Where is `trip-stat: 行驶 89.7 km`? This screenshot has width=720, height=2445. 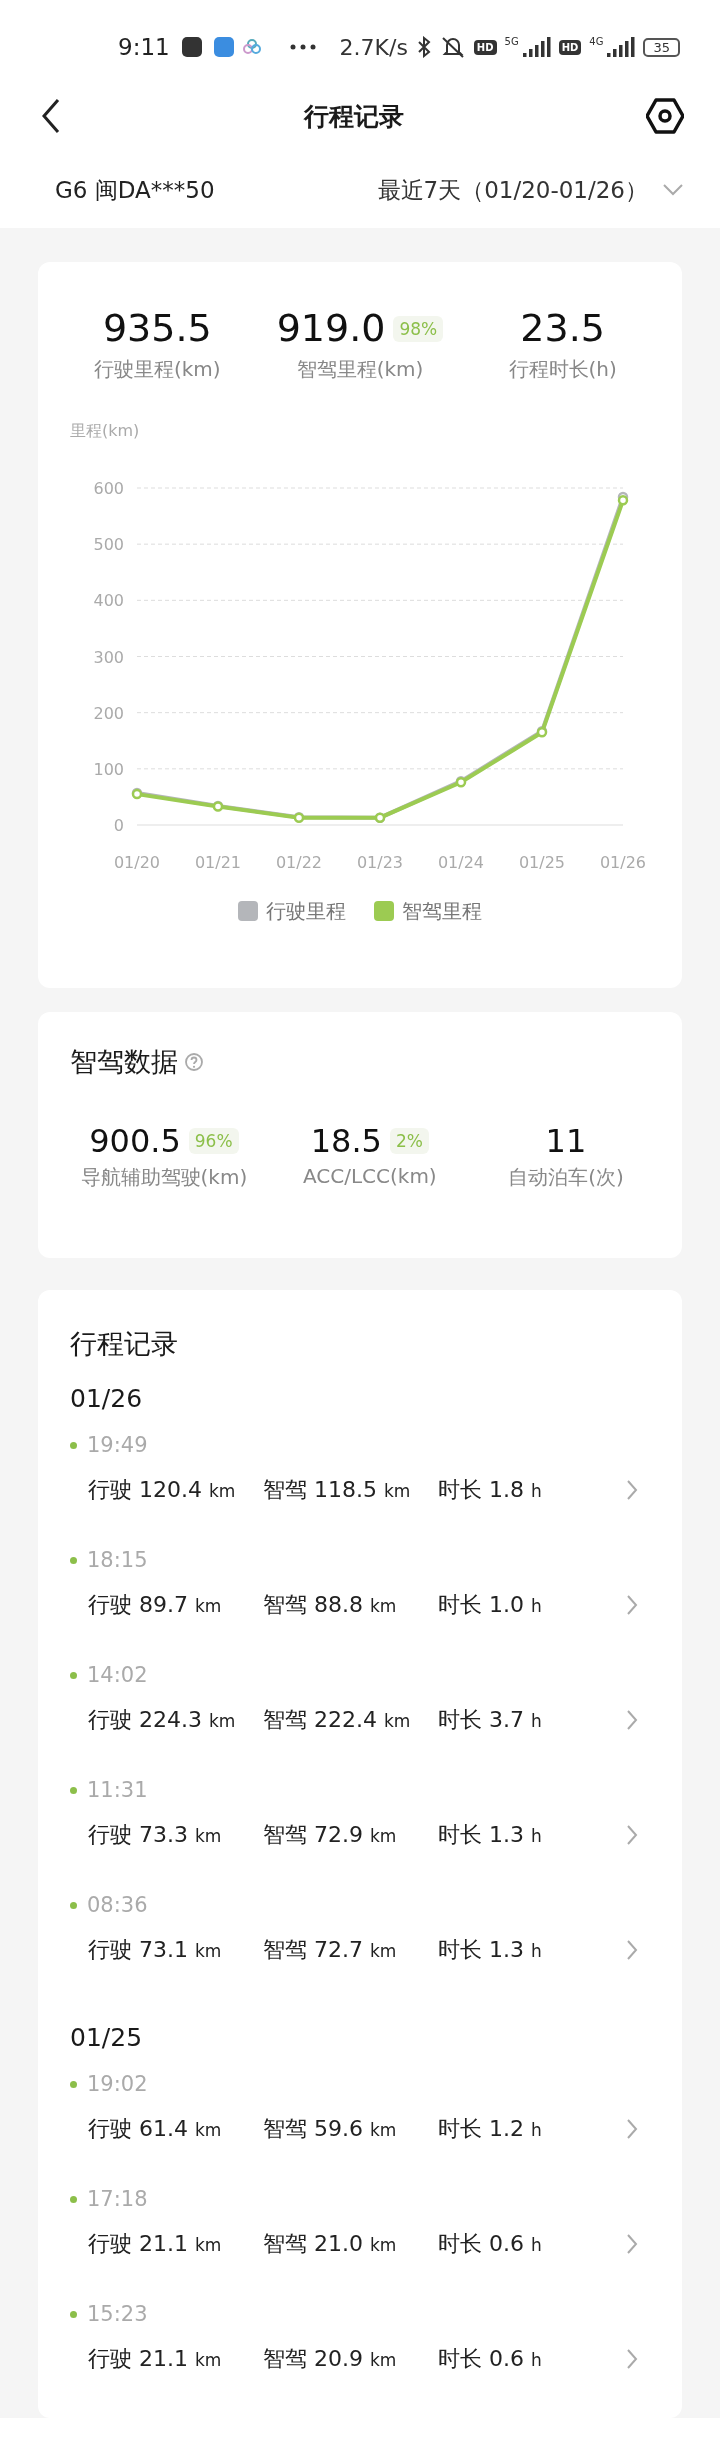 trip-stat: 行驶 89.7 km is located at coordinates (155, 1605).